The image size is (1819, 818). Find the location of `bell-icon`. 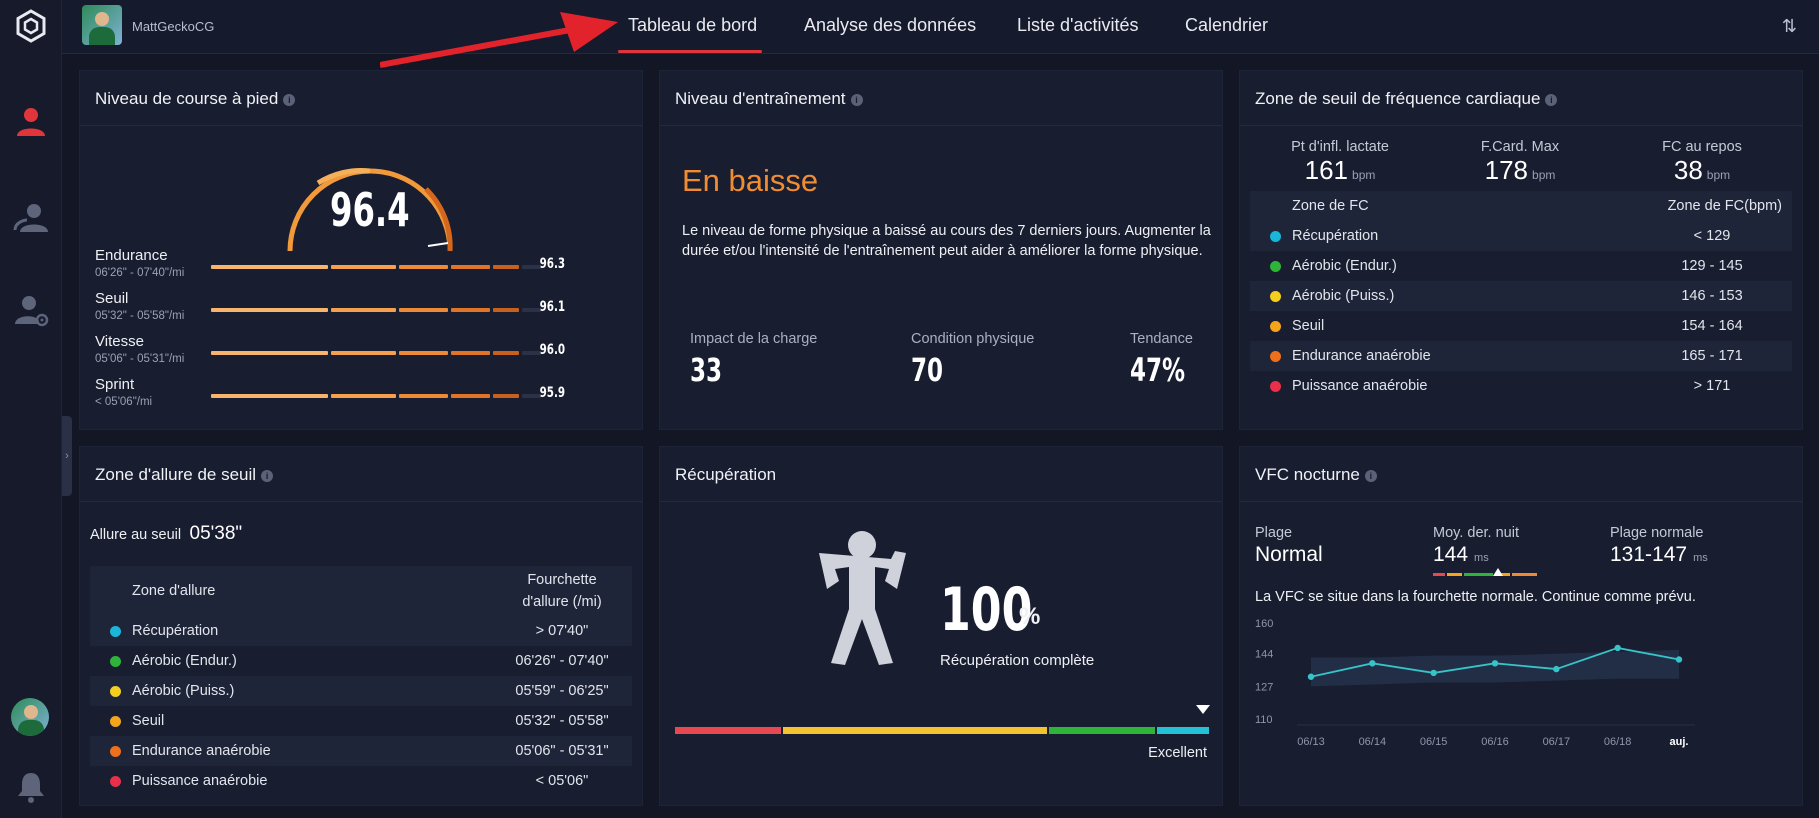

bell-icon is located at coordinates (31, 787).